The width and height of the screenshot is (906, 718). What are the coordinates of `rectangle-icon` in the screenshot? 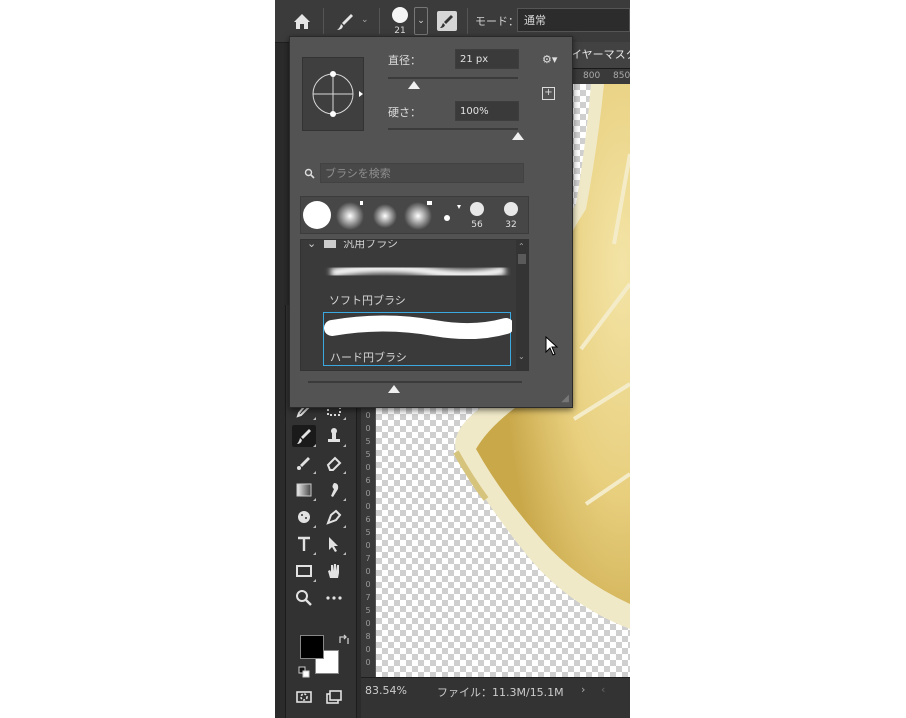 It's located at (304, 571).